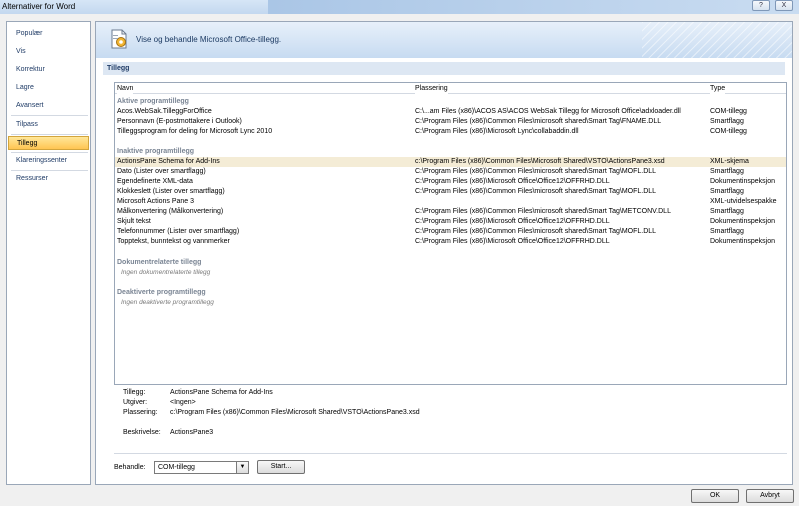 Image resolution: width=799 pixels, height=506 pixels. What do you see at coordinates (48, 125) in the screenshot?
I see `sidebar-item-tilpass: Tilpass` at bounding box center [48, 125].